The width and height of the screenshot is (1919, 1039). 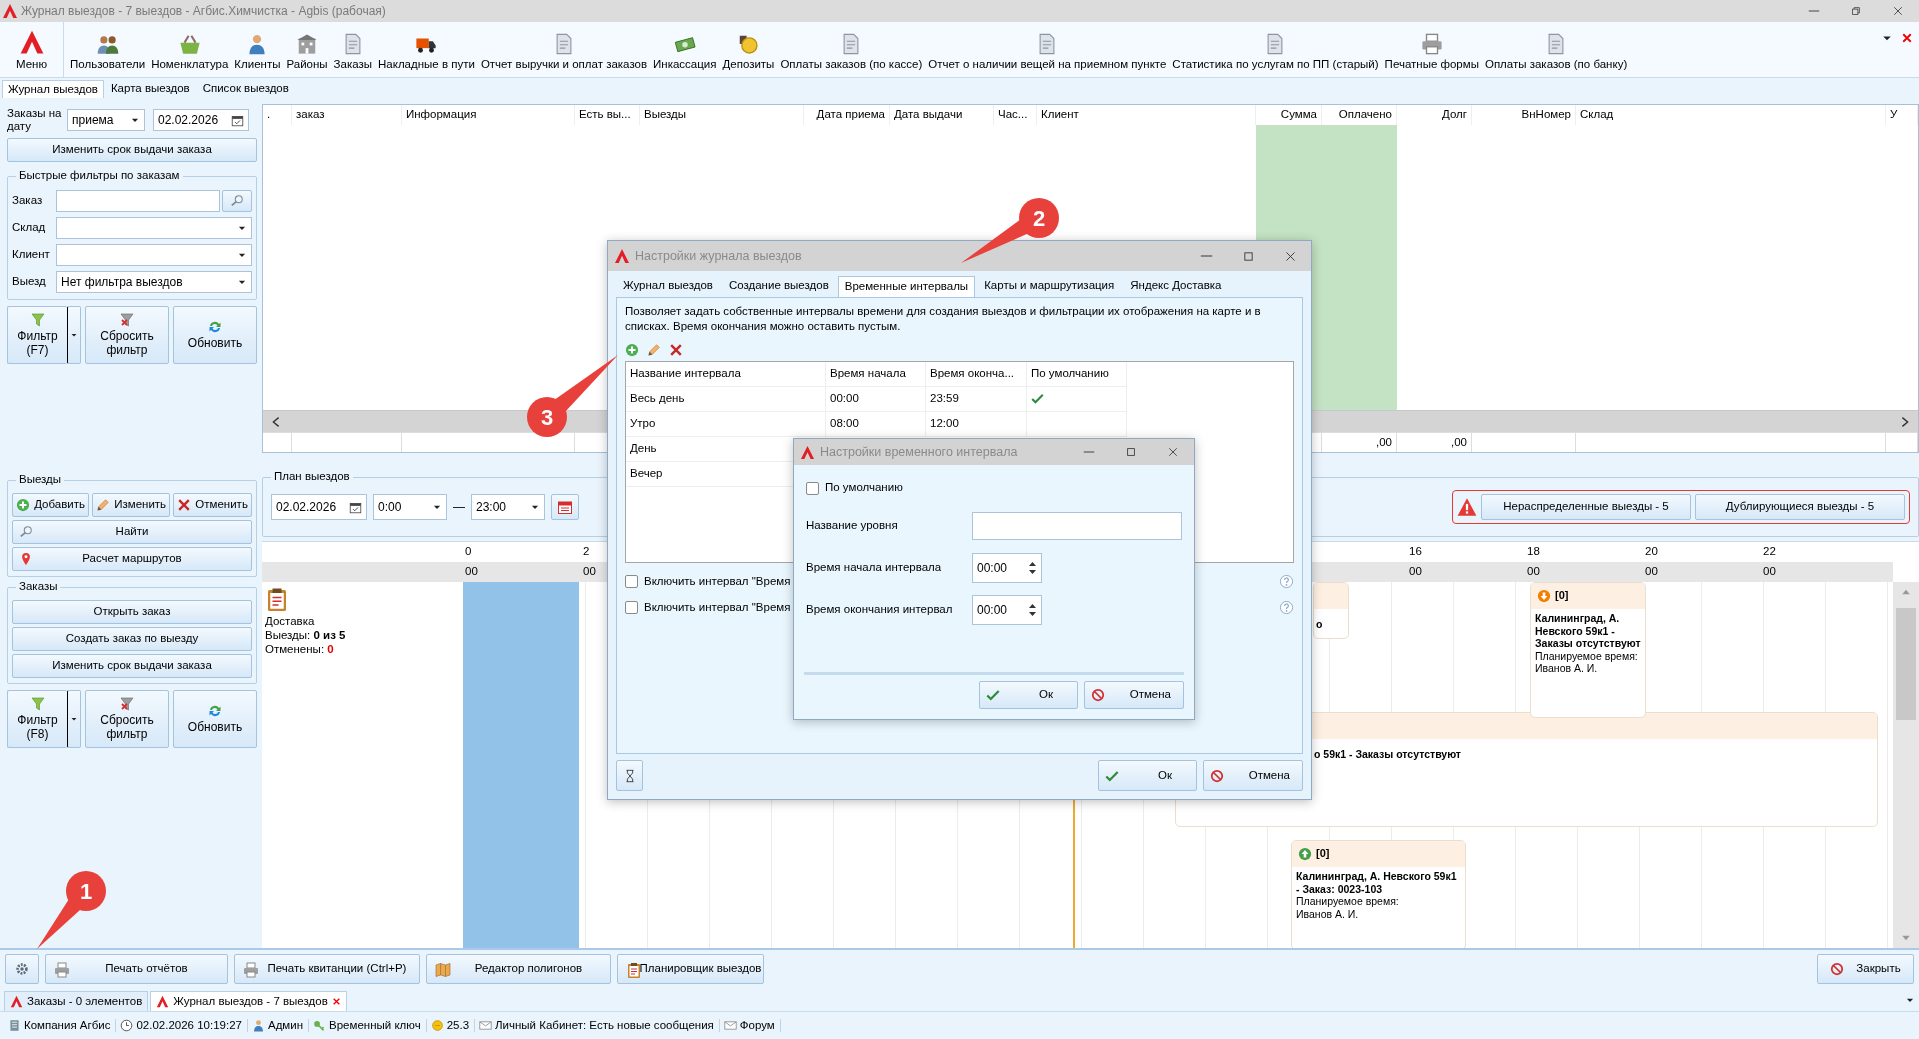 What do you see at coordinates (31, 255) in the screenshot?
I see `field-label: Клиент` at bounding box center [31, 255].